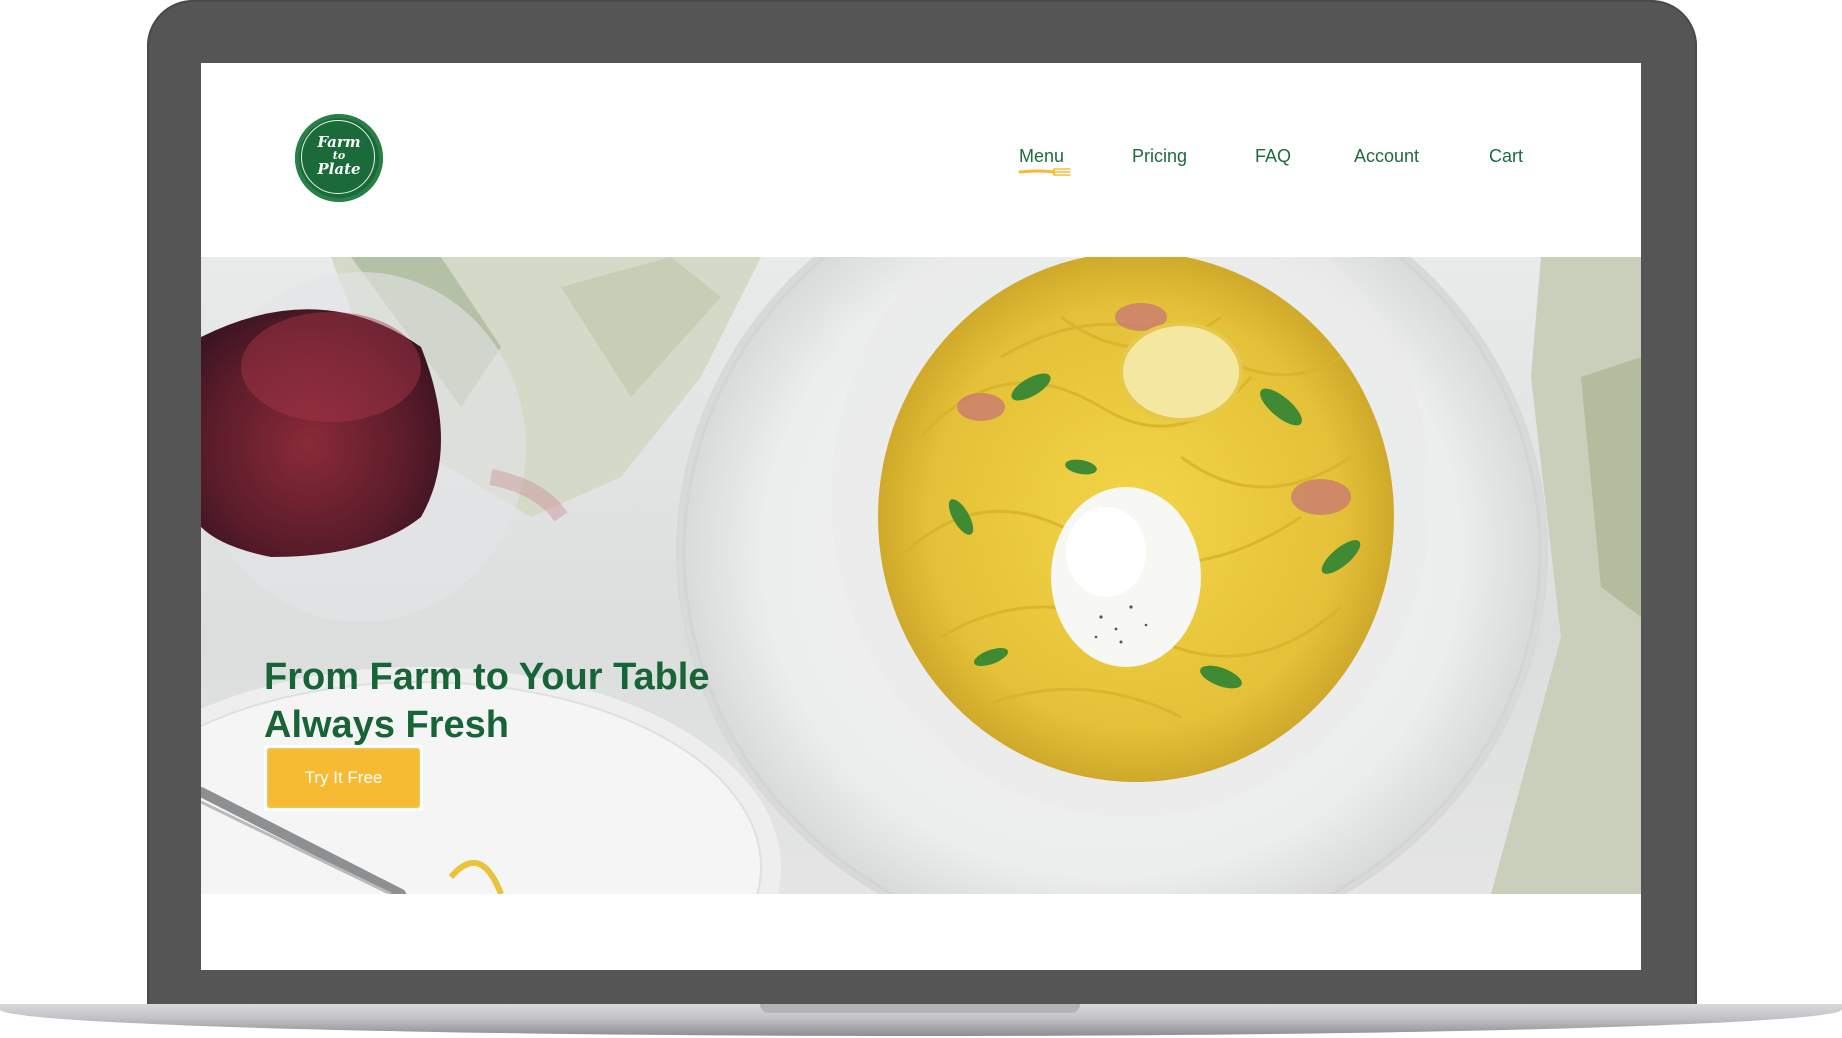 The image size is (1842, 1038). What do you see at coordinates (524, 701) in the screenshot?
I see `hero-headline: From Farm to Your Table Always Fresh` at bounding box center [524, 701].